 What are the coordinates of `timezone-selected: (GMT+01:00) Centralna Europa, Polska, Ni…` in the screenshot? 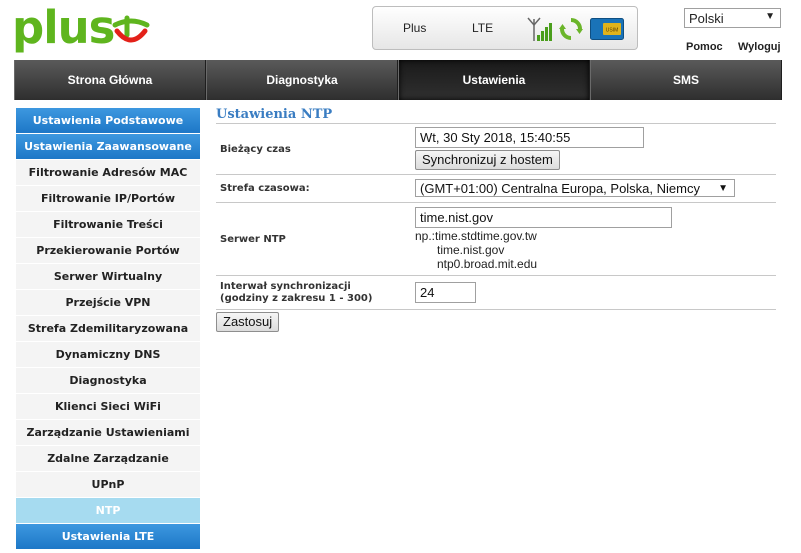 It's located at (560, 188).